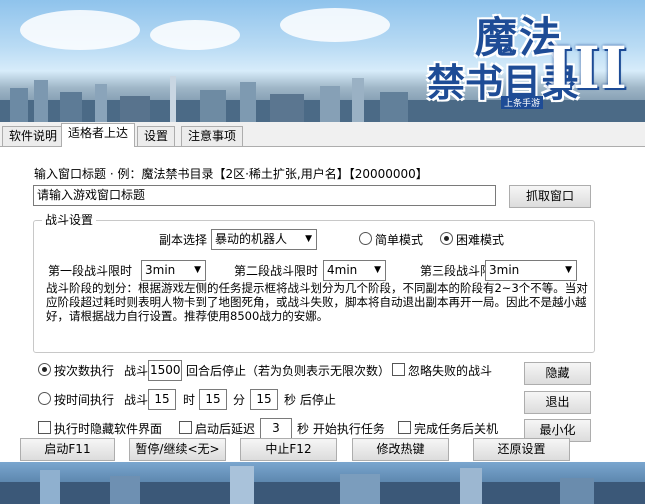 The height and width of the screenshot is (504, 645). What do you see at coordinates (586, 68) in the screenshot?
I see `logo-roman-numeral: III` at bounding box center [586, 68].